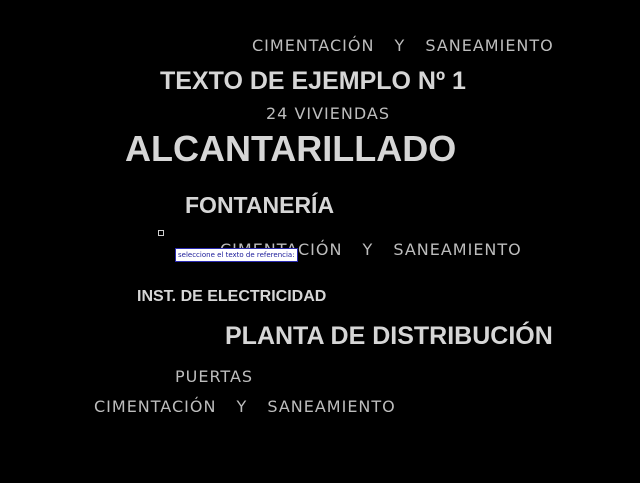 This screenshot has height=483, width=640. What do you see at coordinates (313, 81) in the screenshot?
I see `text-texto-de-ejemplo: TEXTO DE EJEMPLO Nº 1` at bounding box center [313, 81].